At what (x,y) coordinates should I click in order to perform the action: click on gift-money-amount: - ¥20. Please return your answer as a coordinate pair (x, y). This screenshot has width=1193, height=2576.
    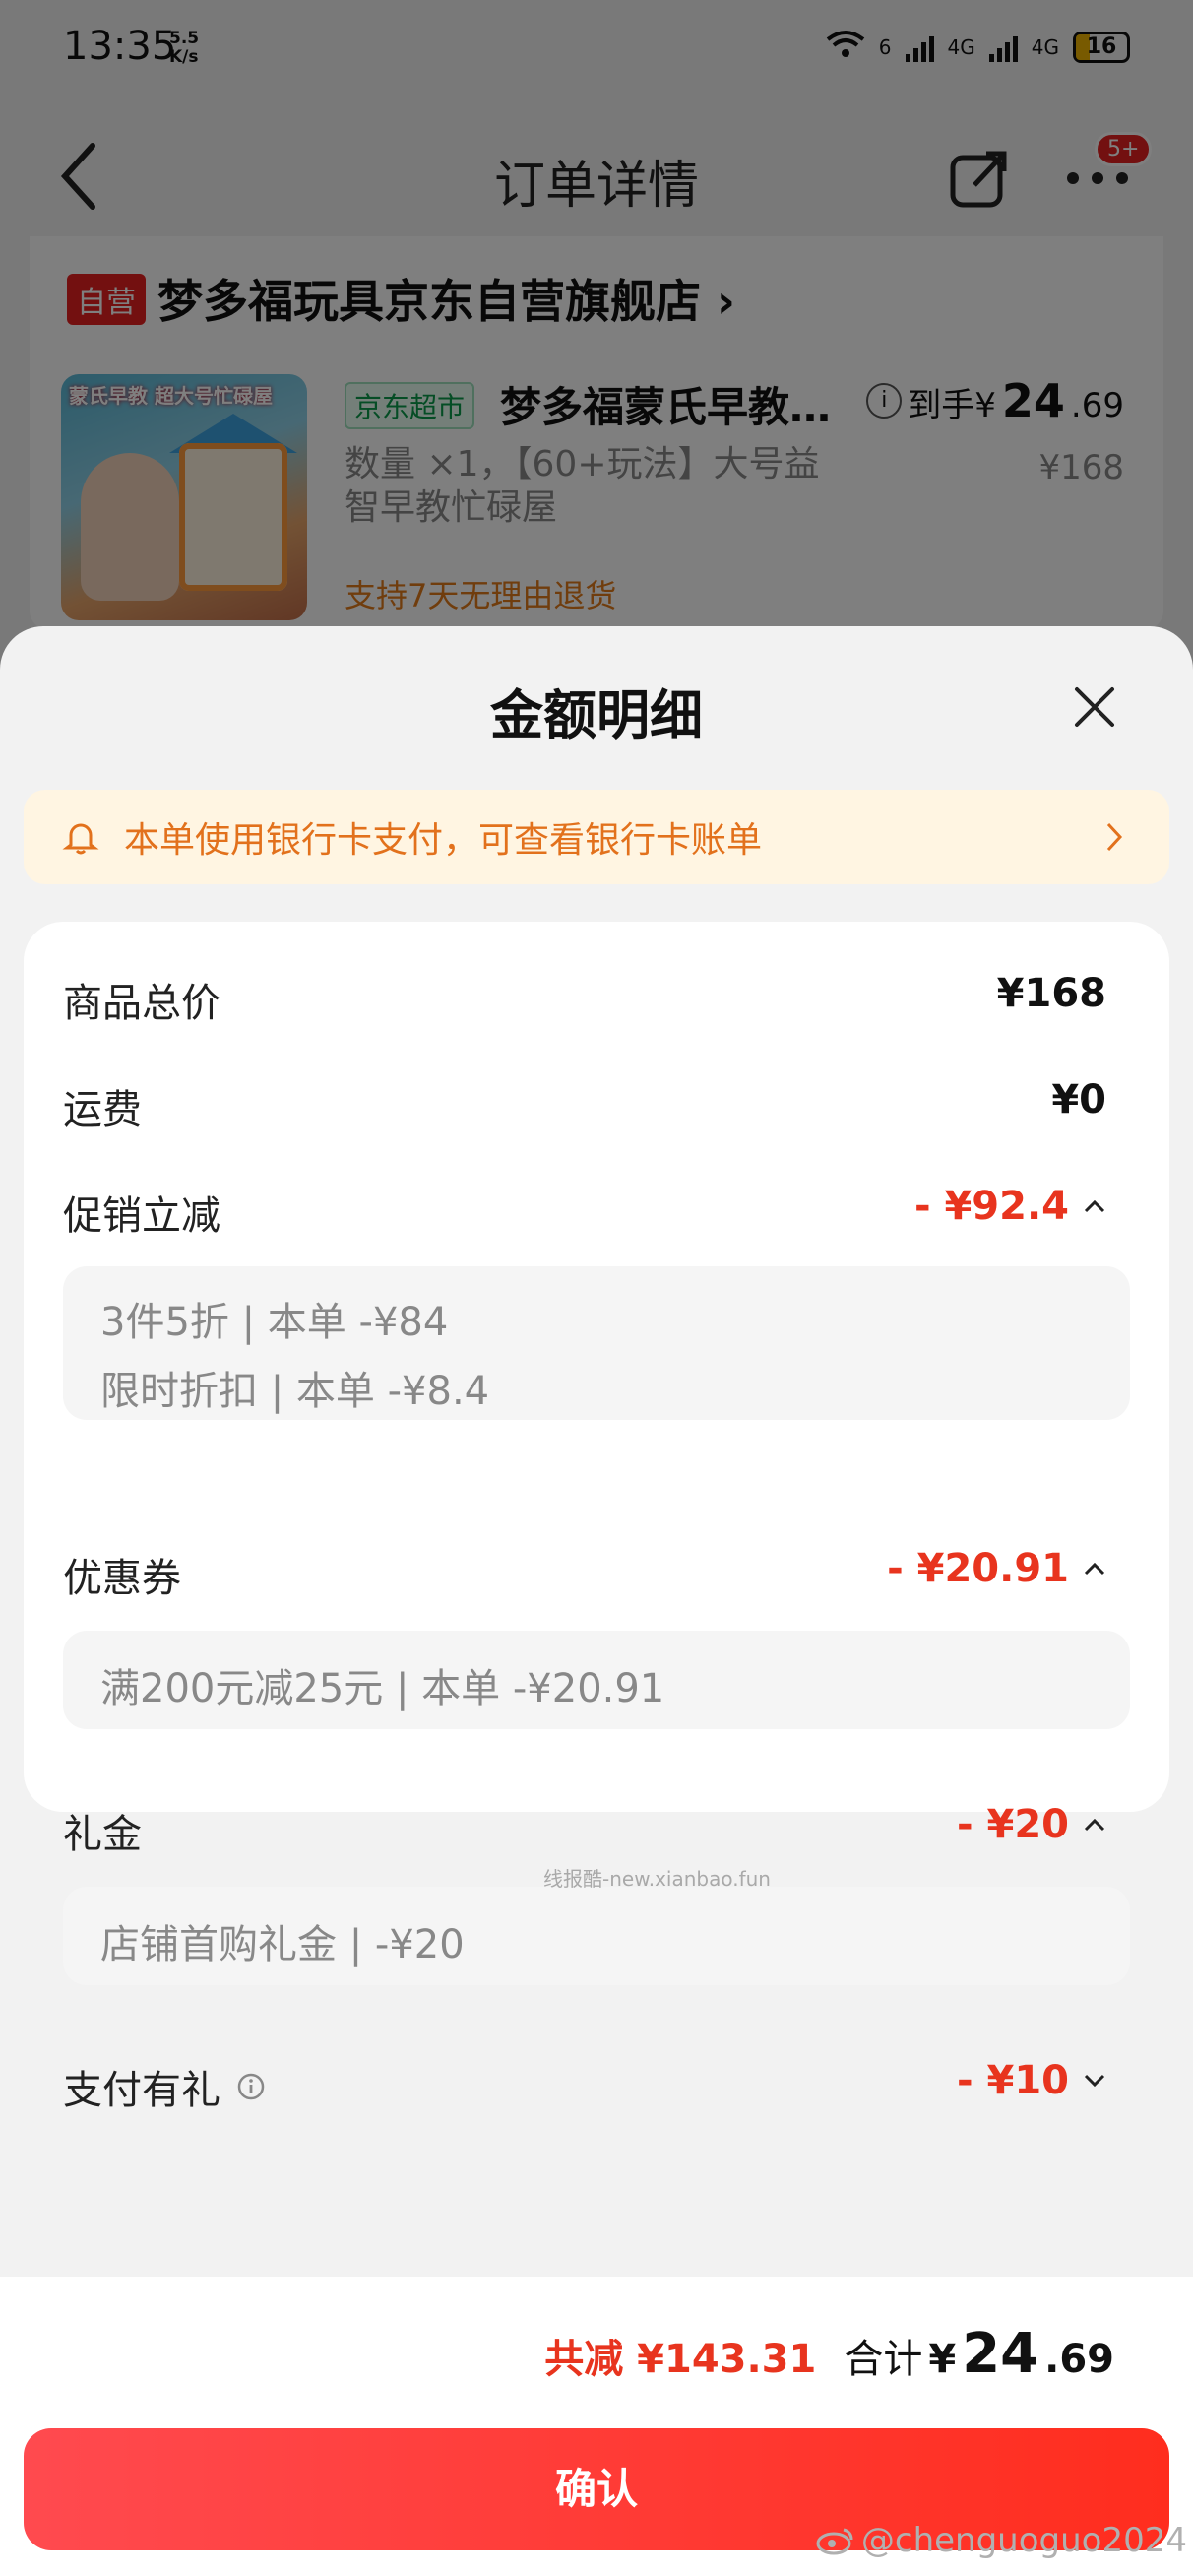
    Looking at the image, I should click on (1012, 1824).